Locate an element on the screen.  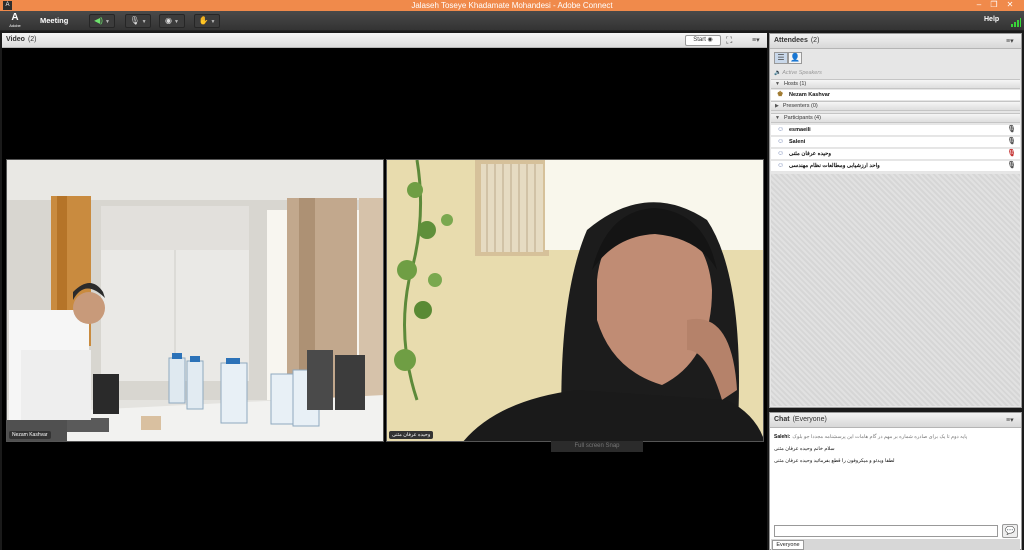
raise-hand-button: ✋ ▼ is located at coordinates (207, 21).